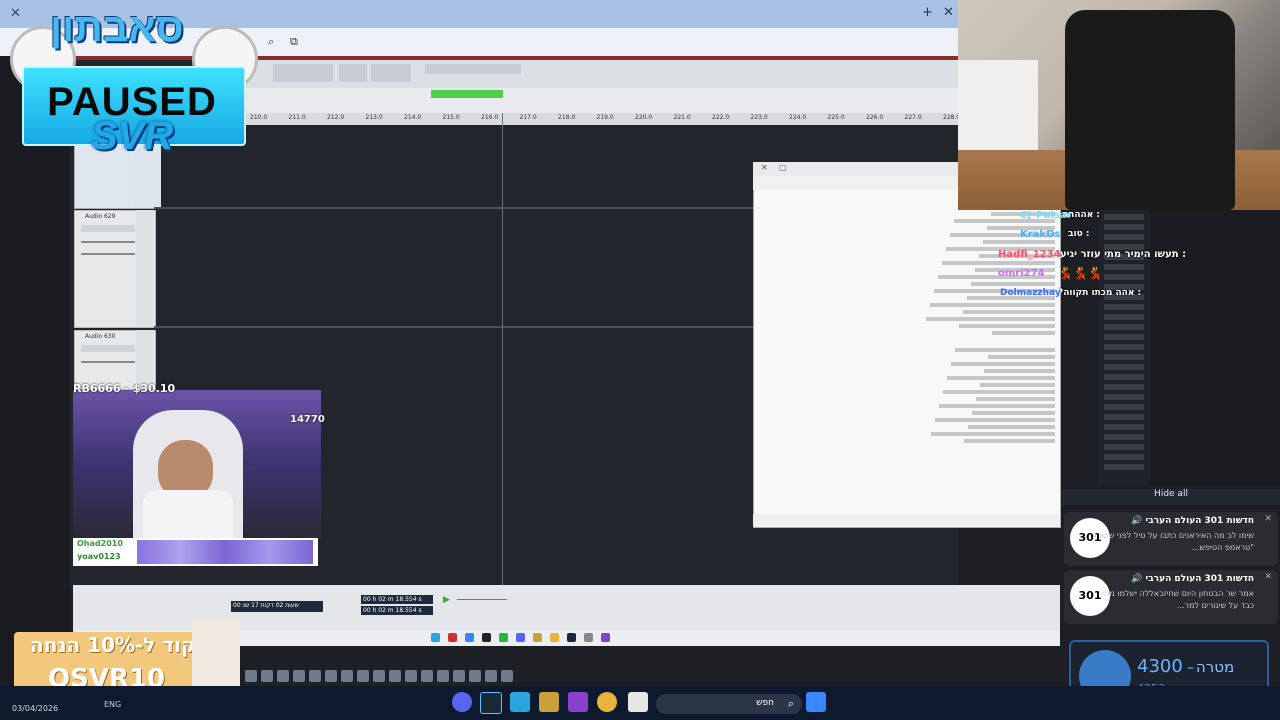  I want to click on ruler-tick-label: 219.0, so click(605, 117).